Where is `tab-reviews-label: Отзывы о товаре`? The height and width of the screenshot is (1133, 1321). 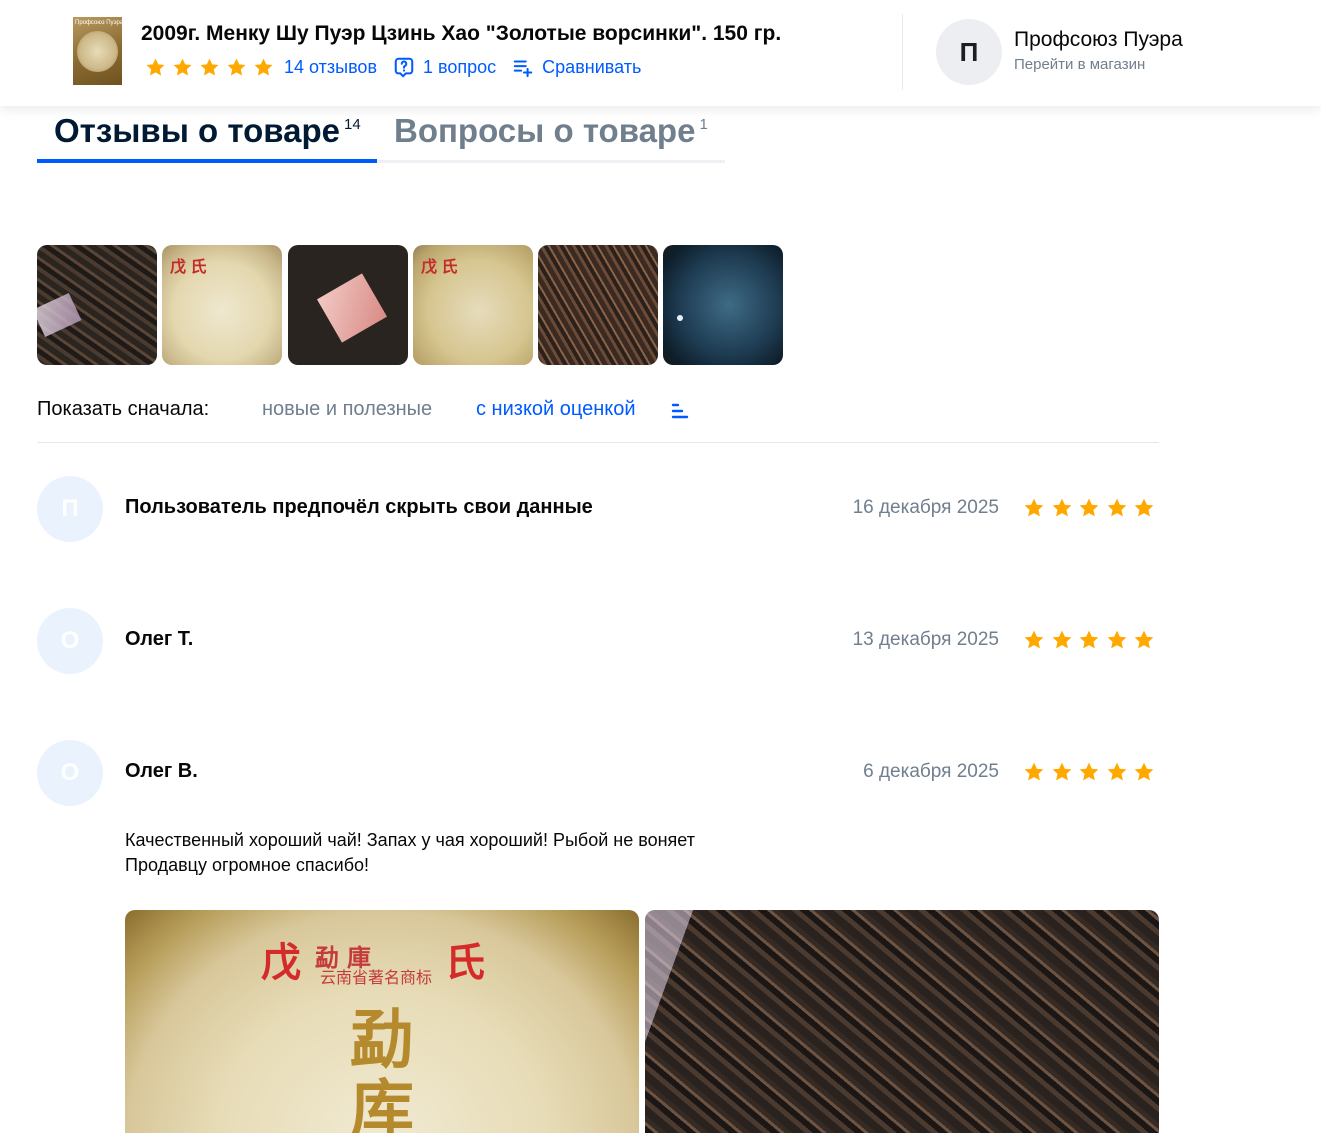 tab-reviews-label: Отзывы о товаре is located at coordinates (197, 130).